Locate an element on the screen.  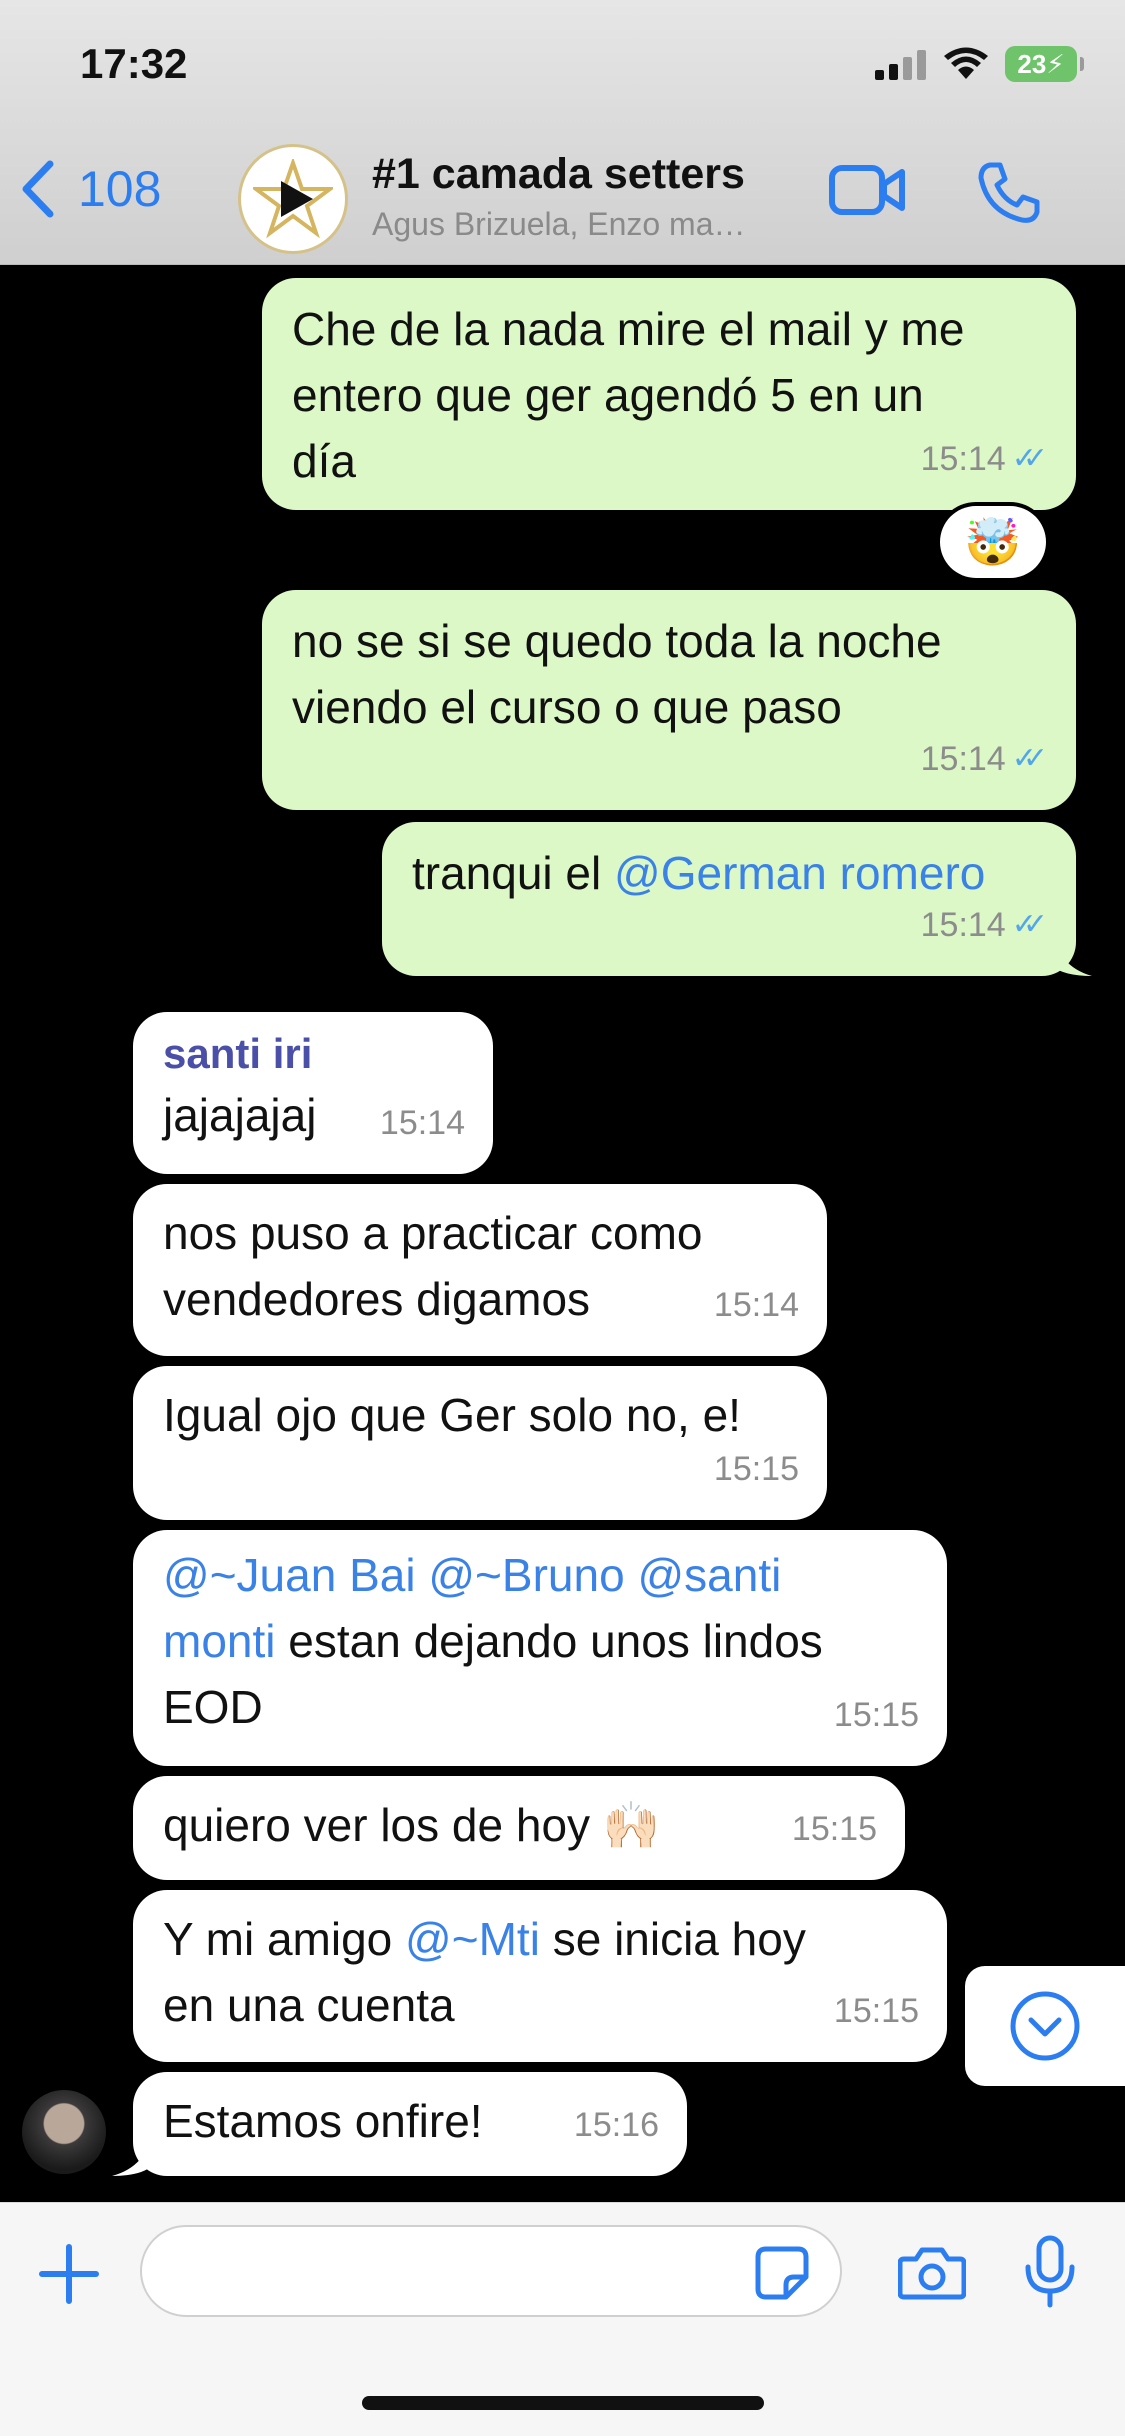
back-button: 108 is located at coordinates (90, 189).